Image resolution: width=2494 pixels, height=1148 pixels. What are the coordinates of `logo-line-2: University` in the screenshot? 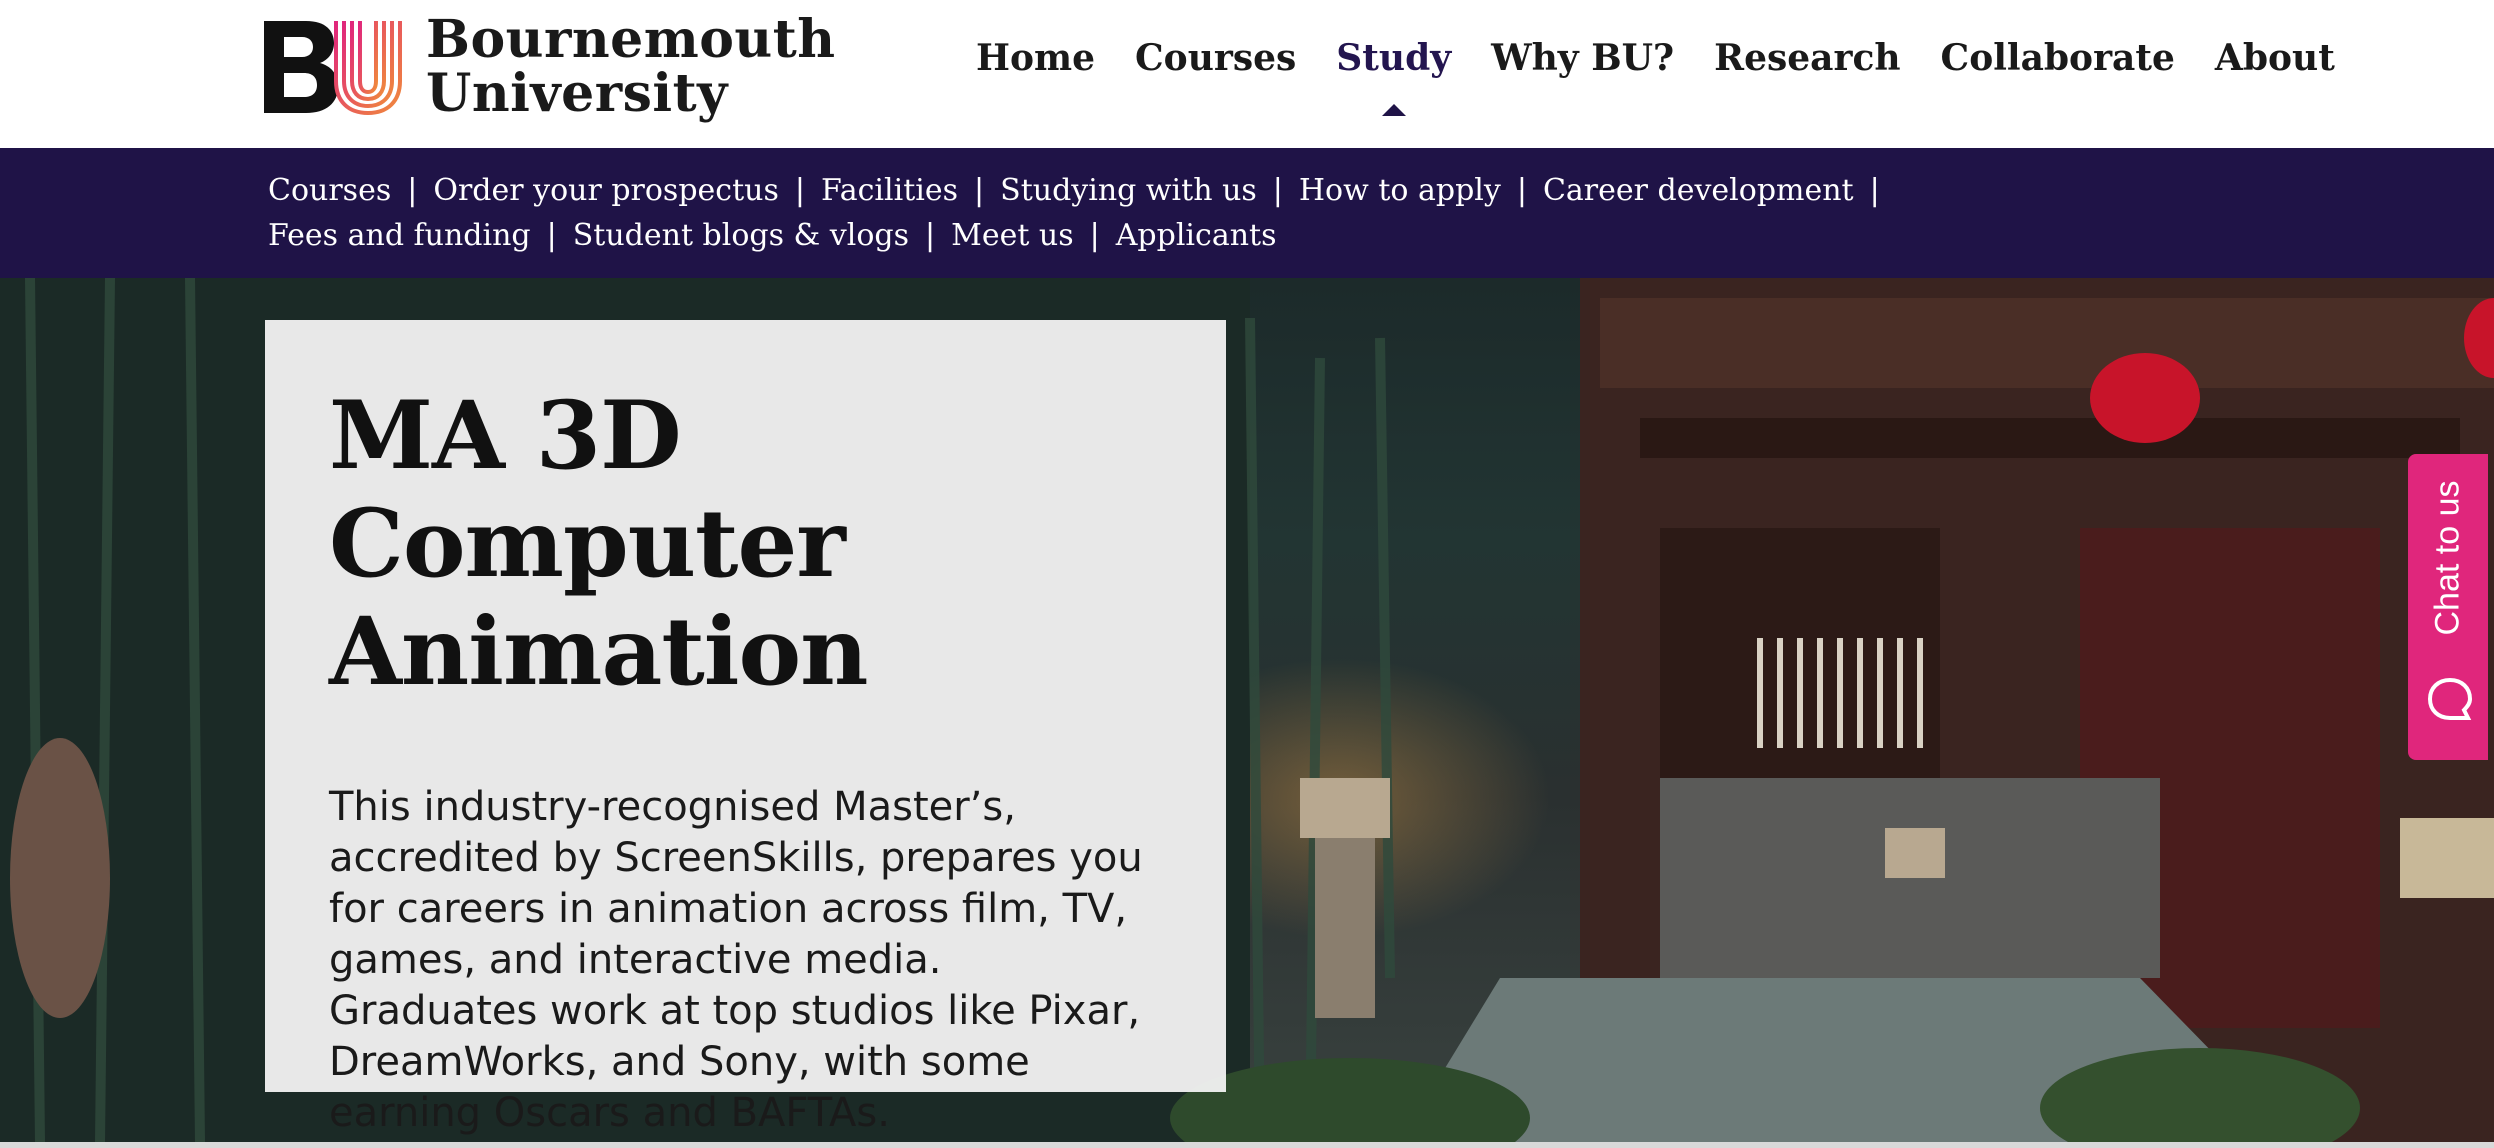 It's located at (577, 93).